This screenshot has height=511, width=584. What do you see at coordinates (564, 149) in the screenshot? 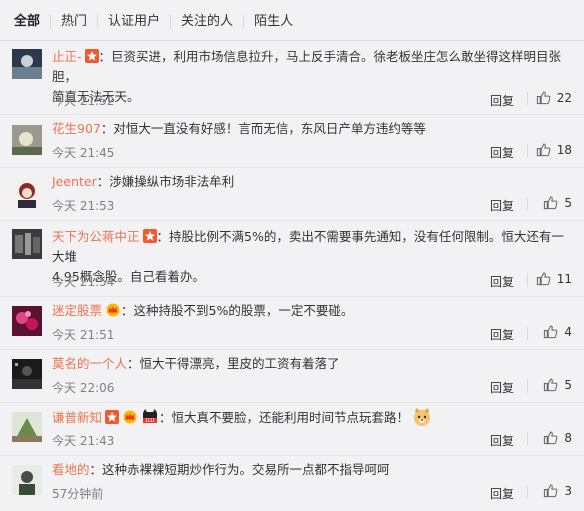
I see `like-count: 18` at bounding box center [564, 149].